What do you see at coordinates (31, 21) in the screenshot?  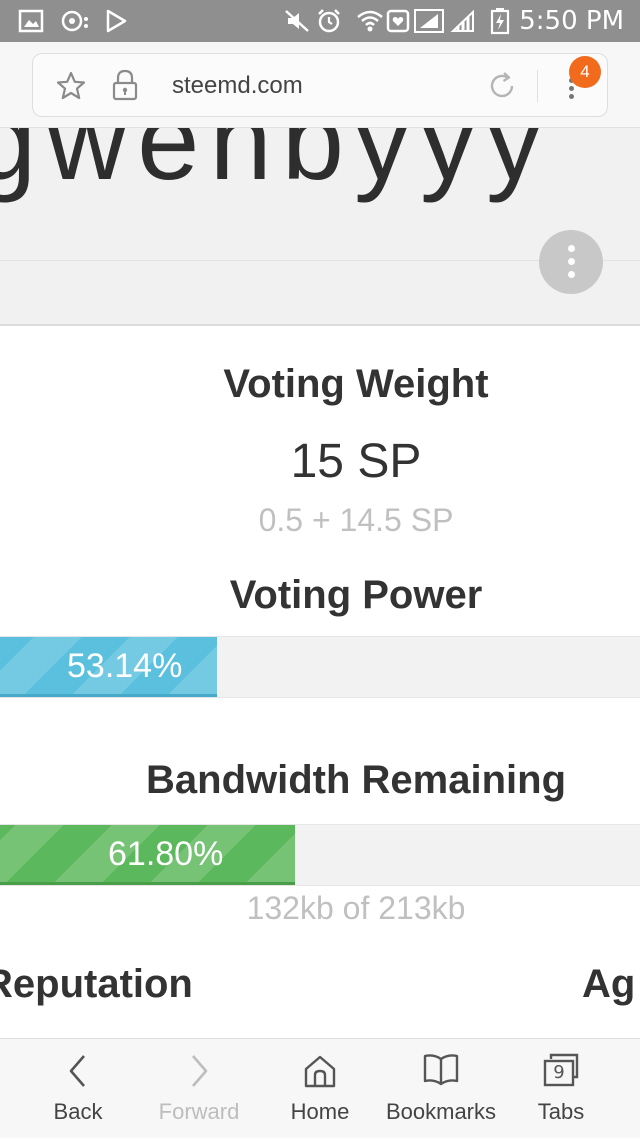 I see `gallery-icon` at bounding box center [31, 21].